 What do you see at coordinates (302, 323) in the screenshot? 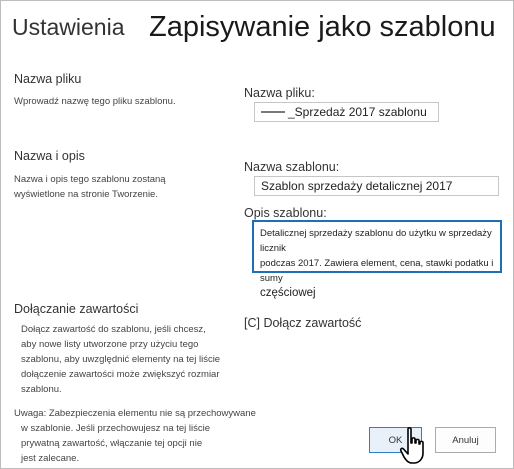
I see `include-content-checkbox: [C] Dołącz zawartość` at bounding box center [302, 323].